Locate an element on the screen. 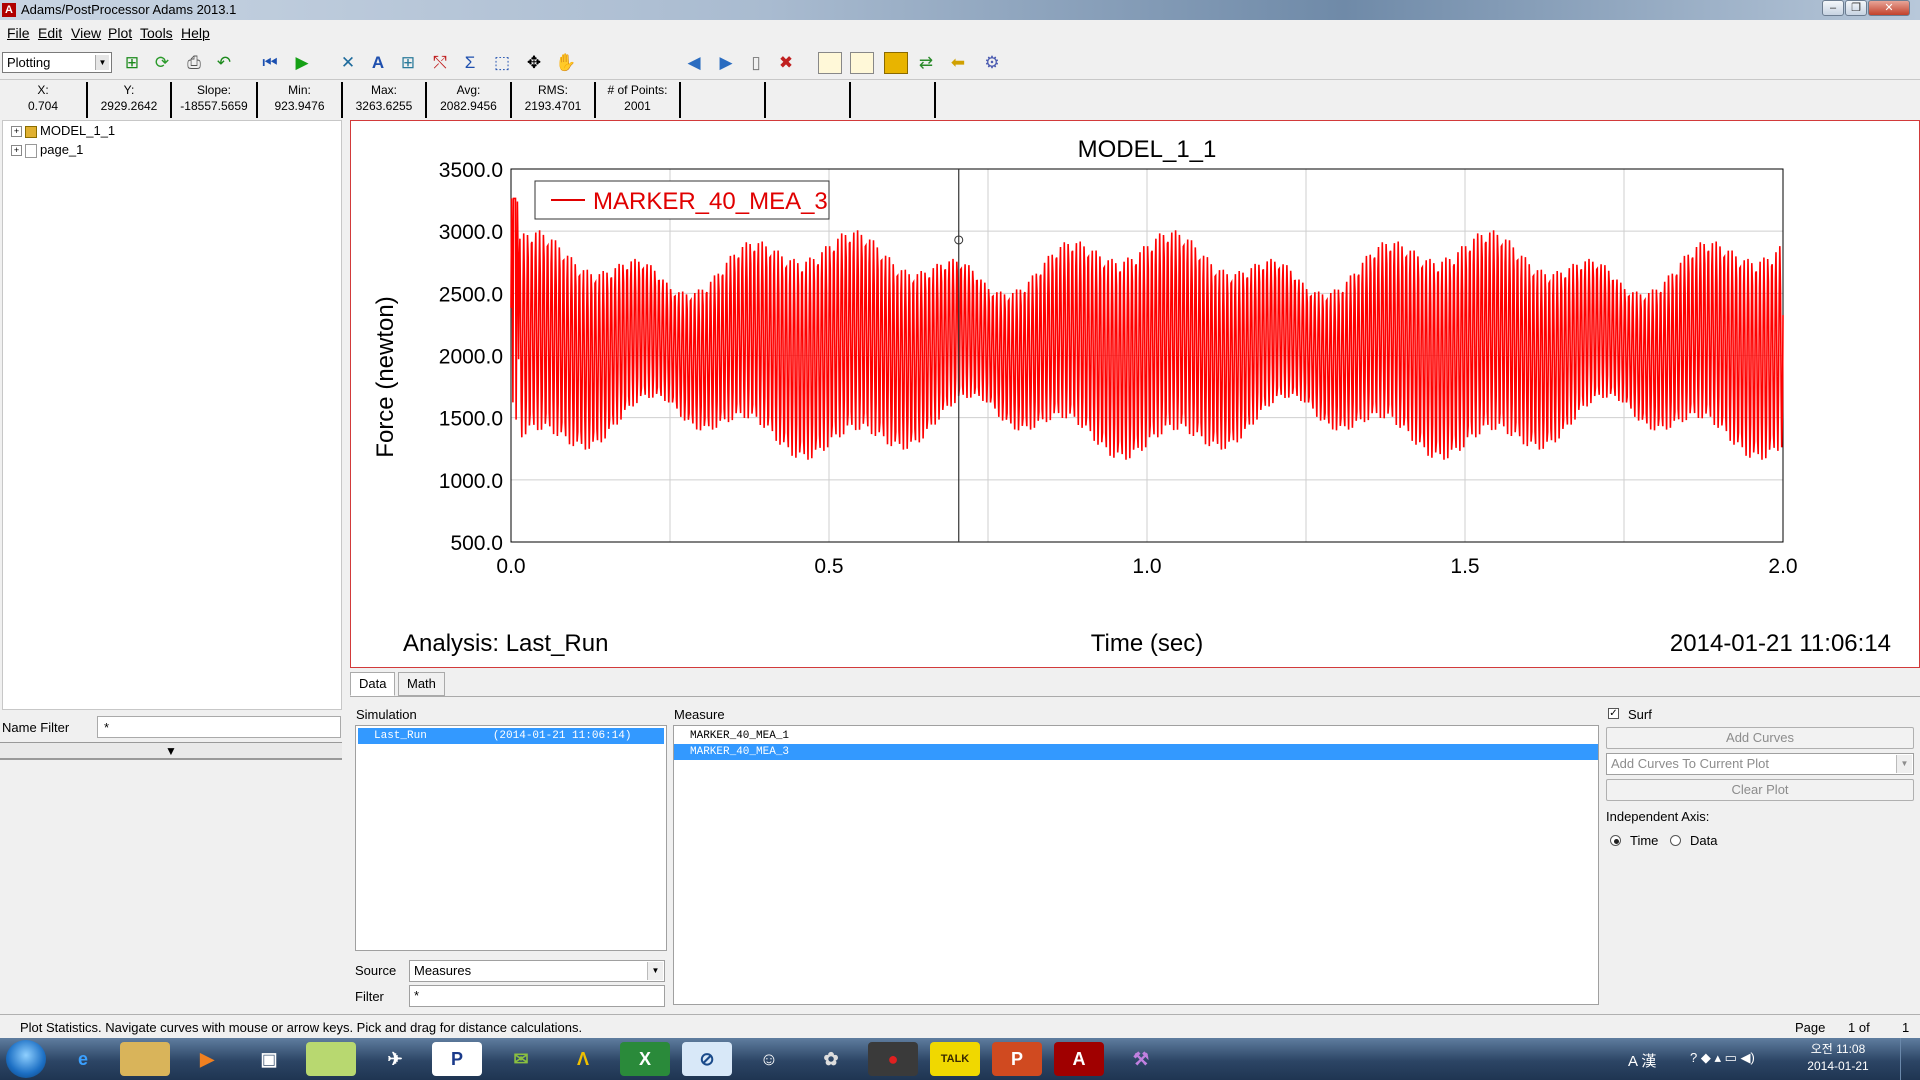 This screenshot has width=1920, height=1080. powerpoint-icon: P is located at coordinates (1017, 1059).